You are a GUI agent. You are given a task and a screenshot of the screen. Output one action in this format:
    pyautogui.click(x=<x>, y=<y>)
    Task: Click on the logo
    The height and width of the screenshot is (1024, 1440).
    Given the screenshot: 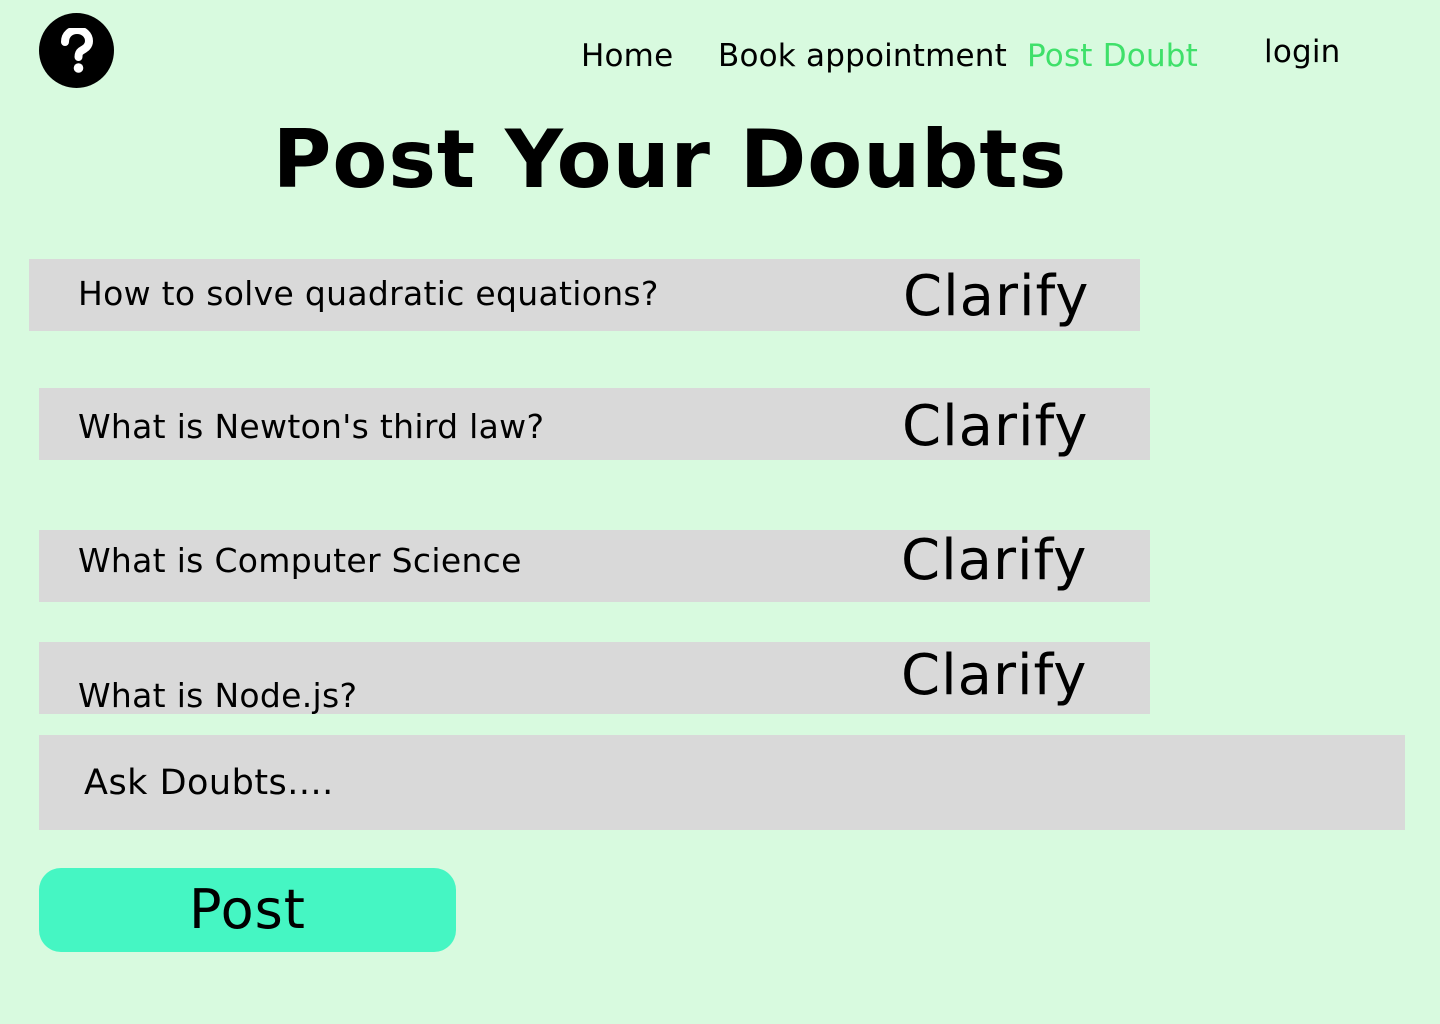 What is the action you would take?
    pyautogui.click(x=76, y=50)
    